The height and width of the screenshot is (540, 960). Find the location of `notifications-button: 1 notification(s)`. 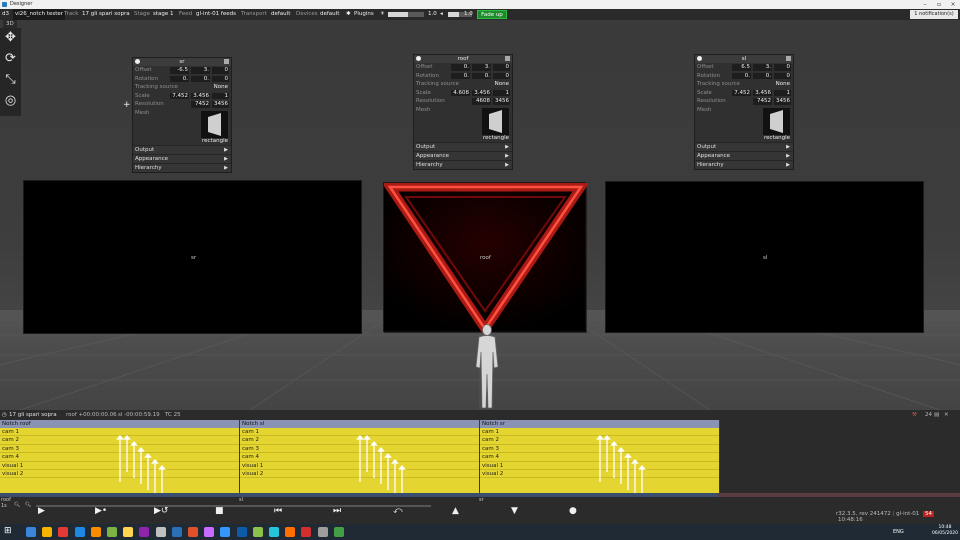

notifications-button: 1 notification(s) is located at coordinates (934, 14).